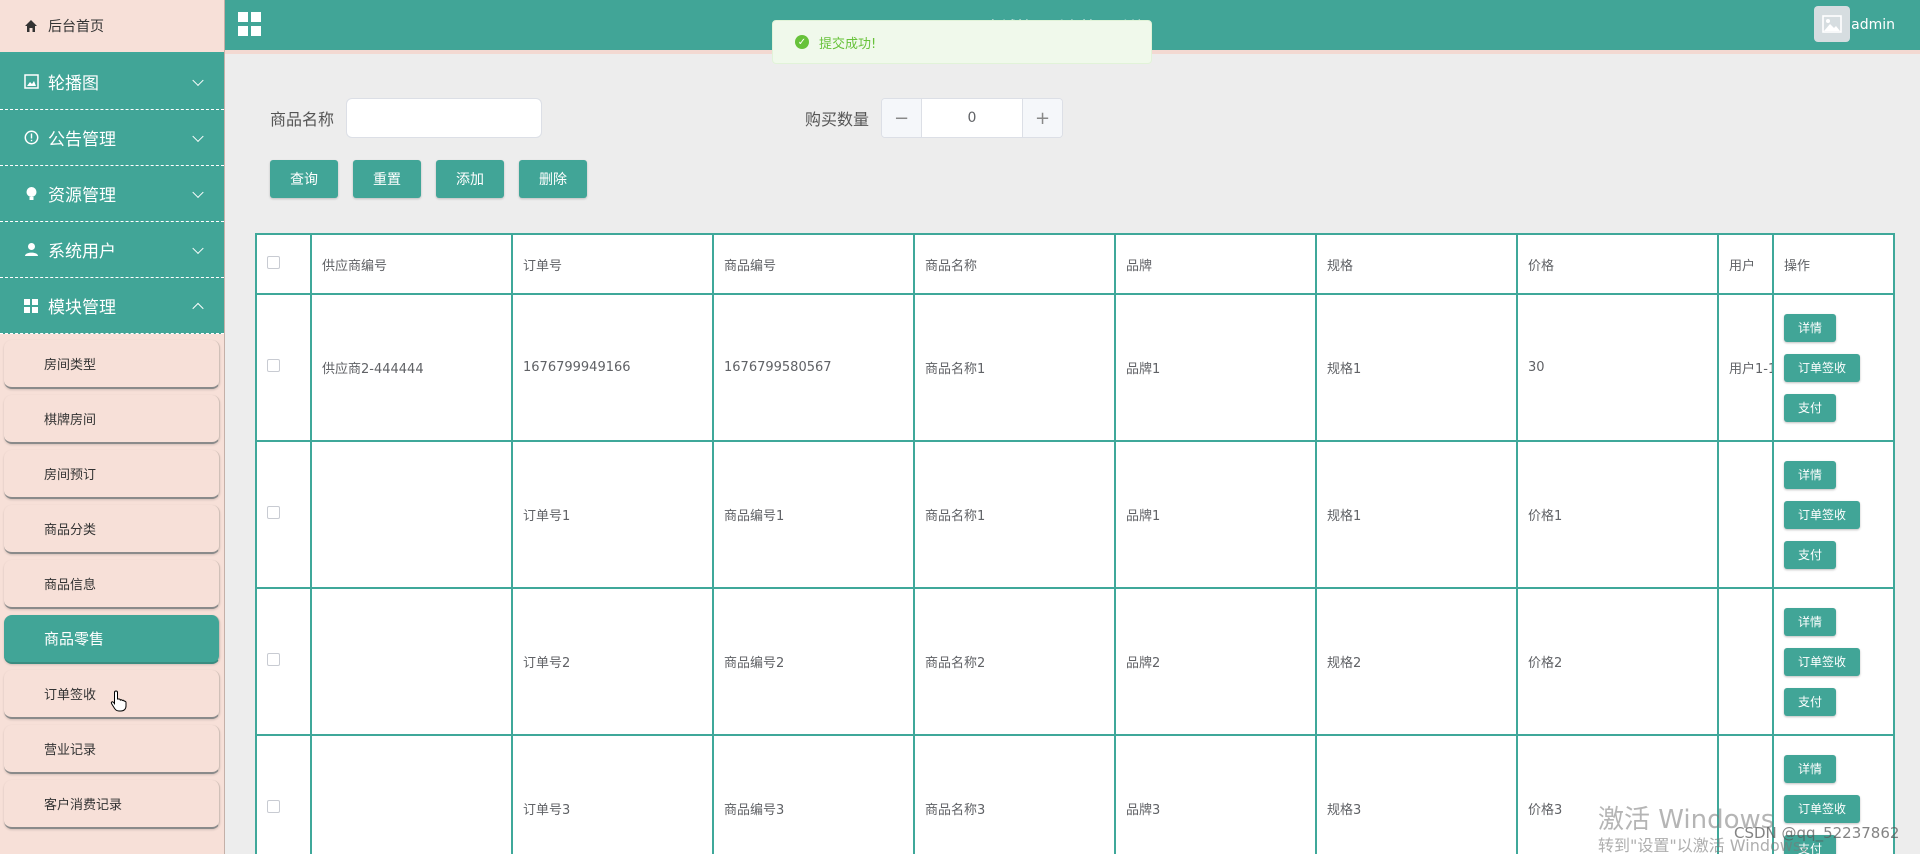 The image size is (1920, 854). Describe the element at coordinates (902, 118) in the screenshot. I see `minus-button: −` at that location.